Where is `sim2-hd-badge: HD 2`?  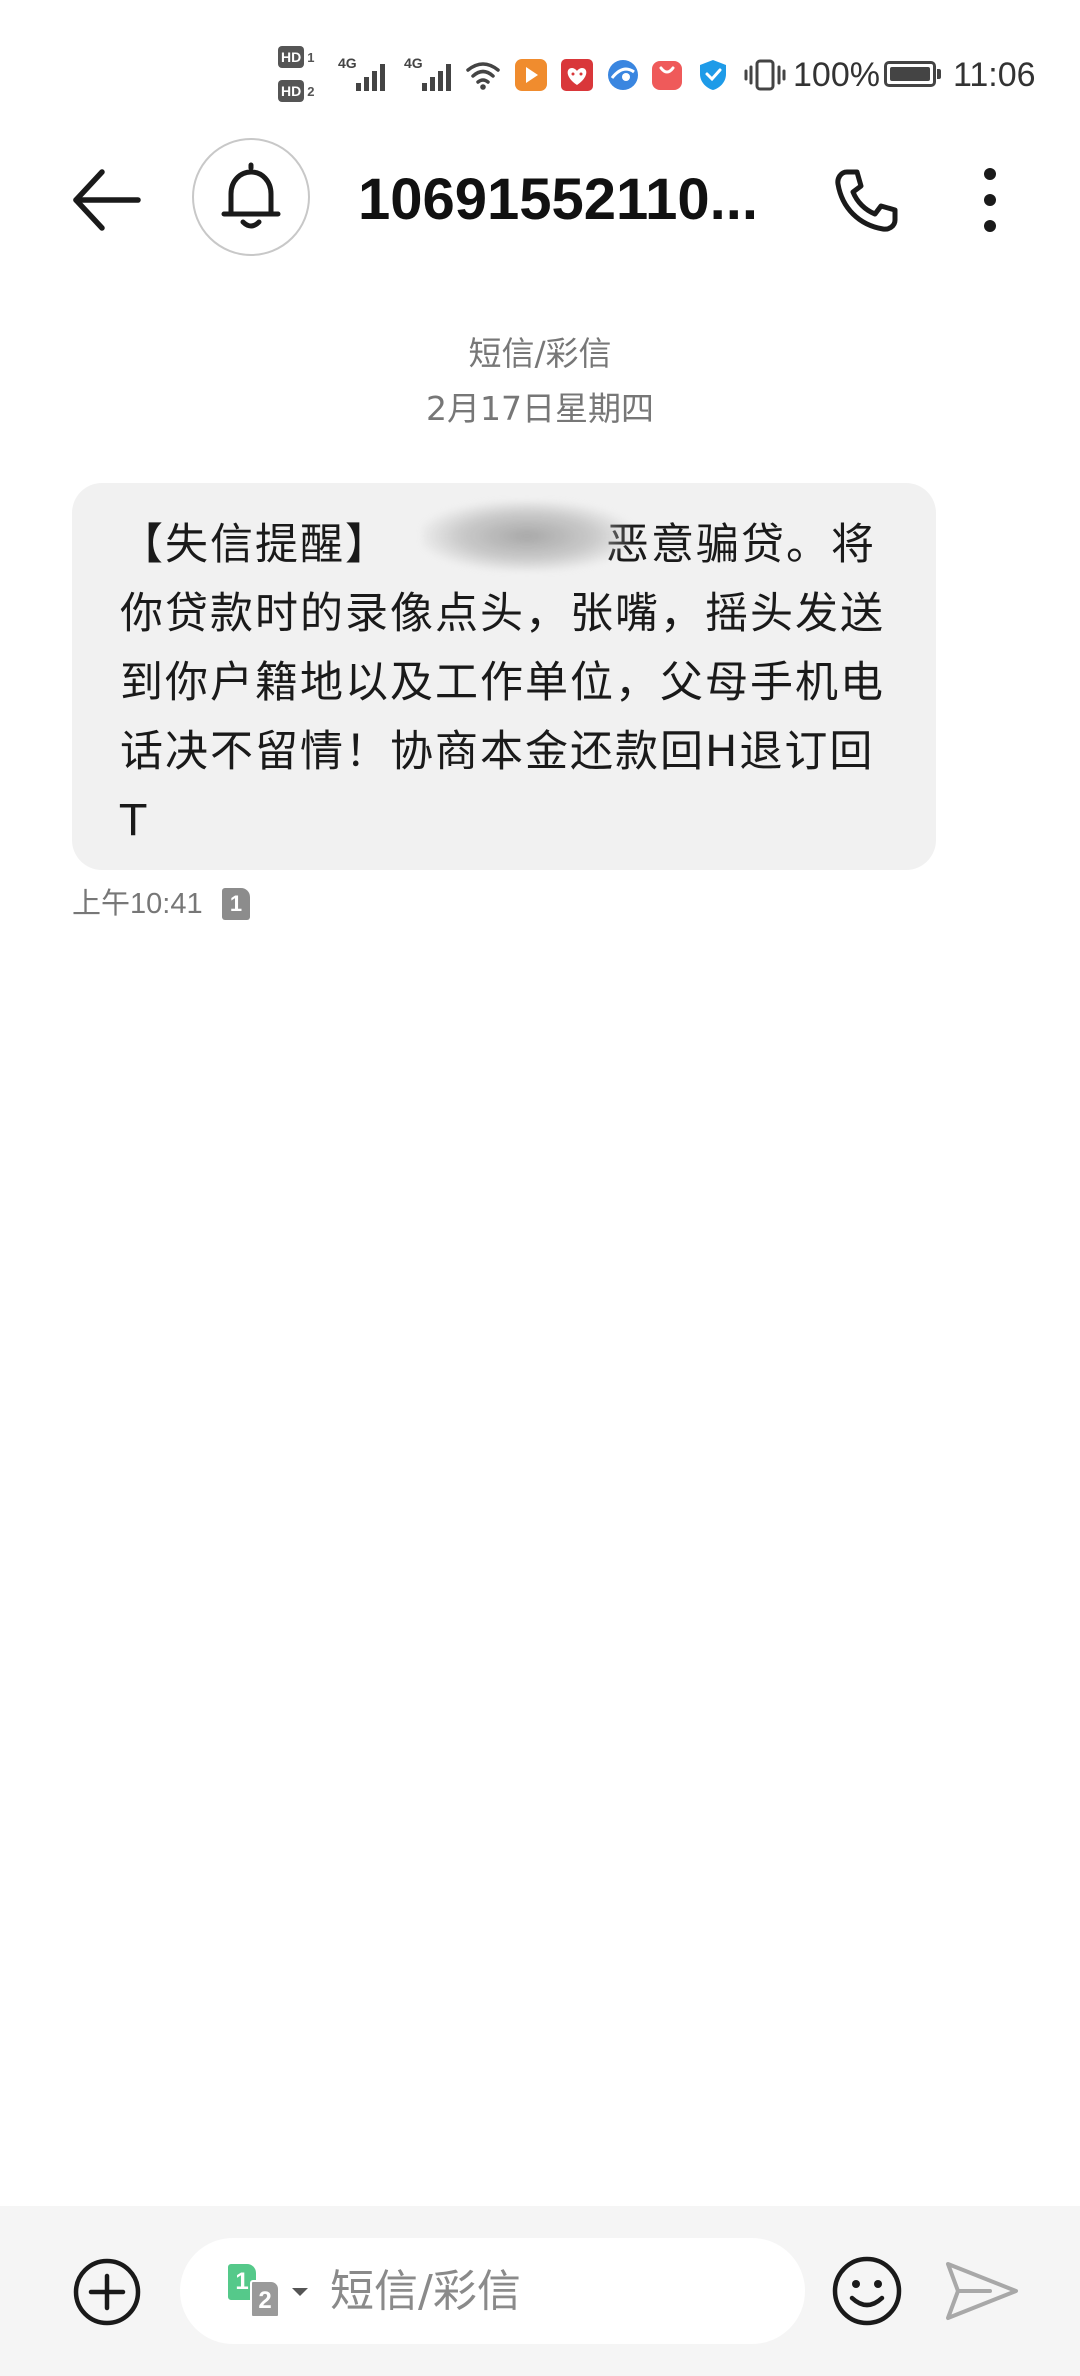
sim2-hd-badge: HD 2 is located at coordinates (296, 91).